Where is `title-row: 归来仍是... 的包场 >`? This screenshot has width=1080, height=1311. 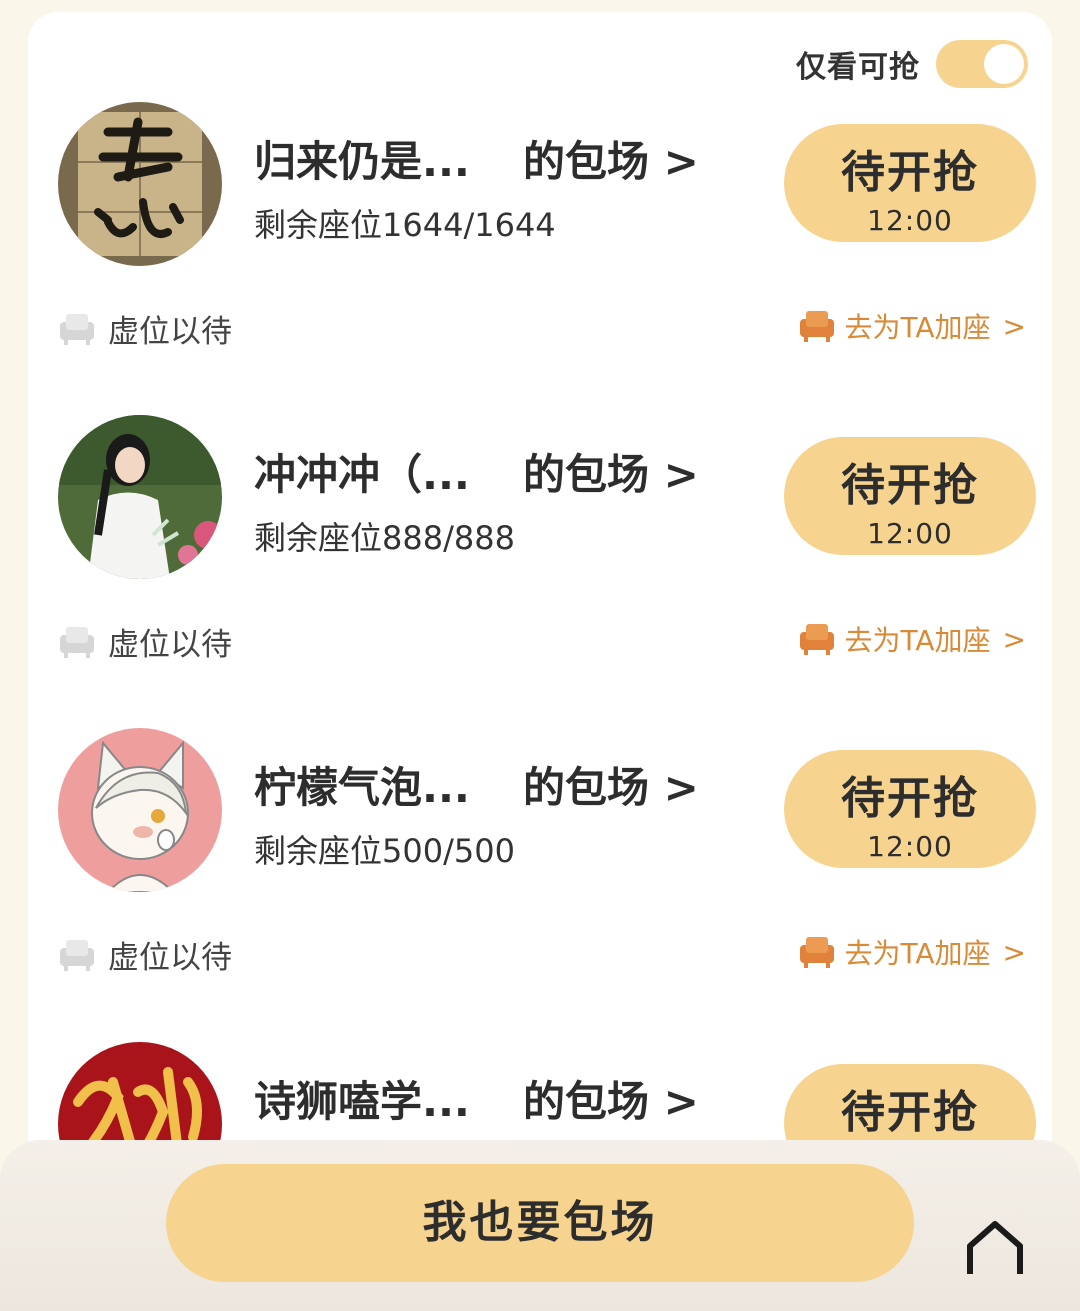 title-row: 归来仍是... 的包场 > is located at coordinates (476, 158).